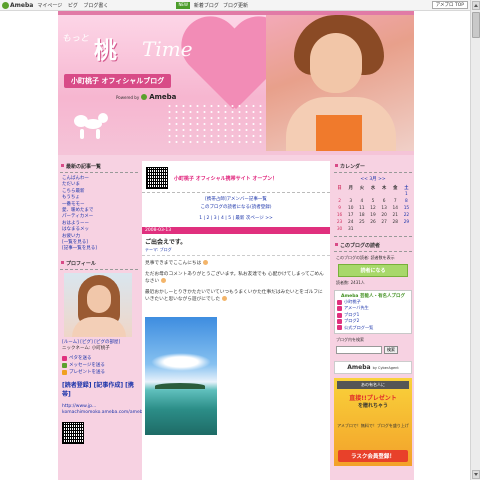 The width and height of the screenshot is (480, 480). What do you see at coordinates (236, 208) in the screenshot?
I see `become-reader-link: このブログの読者になる(読者登録)` at bounding box center [236, 208].